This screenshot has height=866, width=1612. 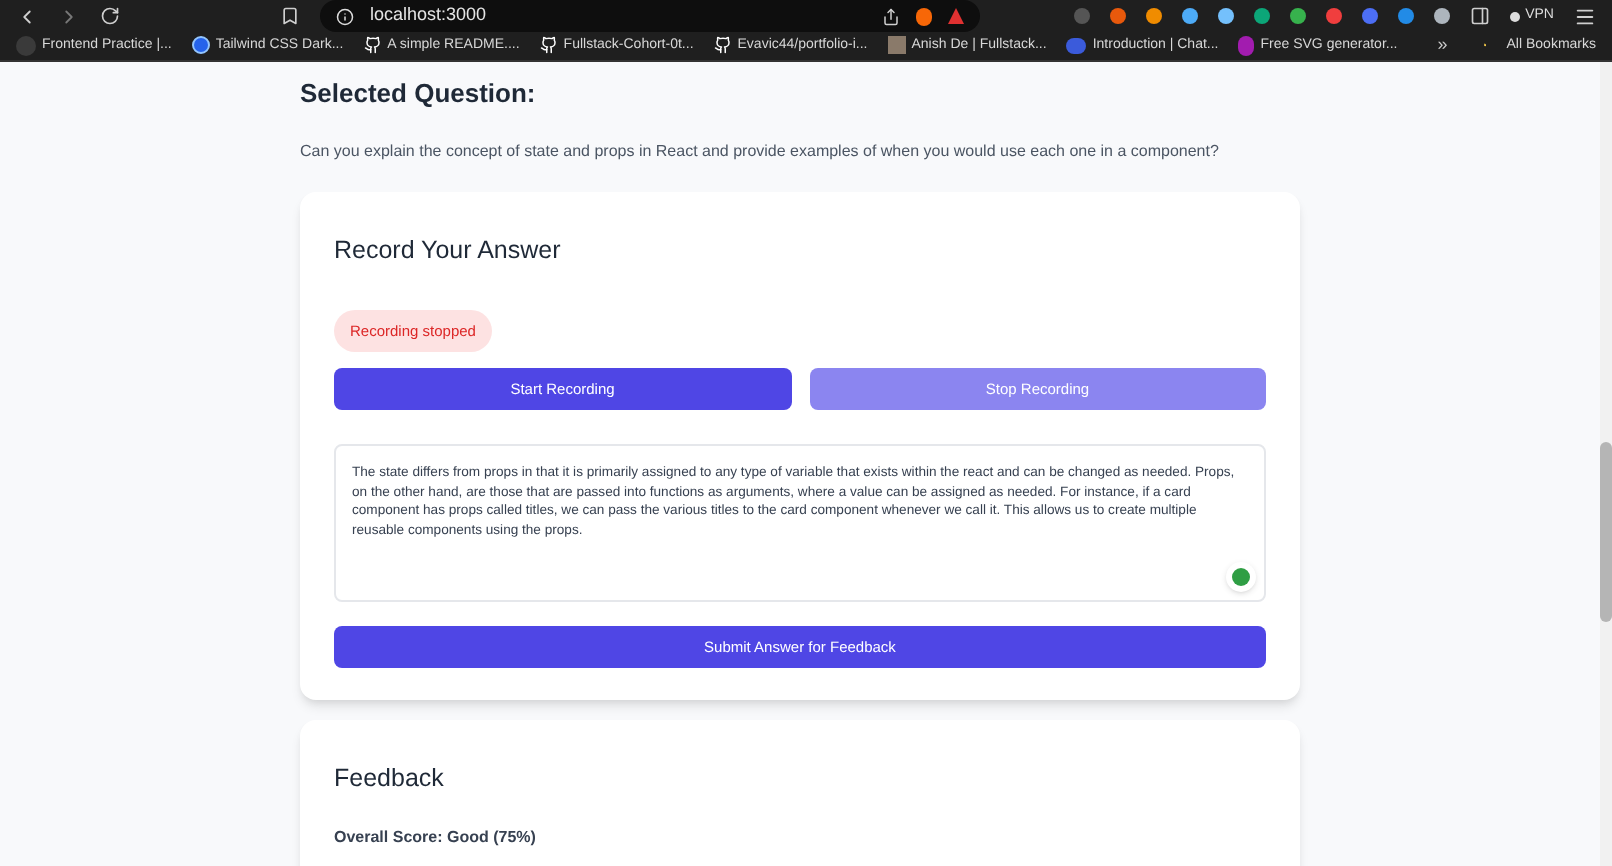 I want to click on bookmarks-overflow: », so click(x=1442, y=45).